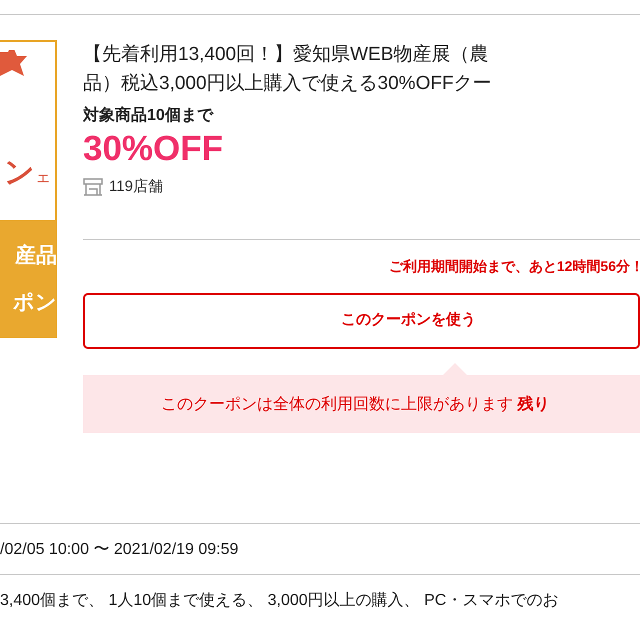 The width and height of the screenshot is (640, 640). What do you see at coordinates (43, 177) in the screenshot?
I see `thumbnail-text: ェ` at bounding box center [43, 177].